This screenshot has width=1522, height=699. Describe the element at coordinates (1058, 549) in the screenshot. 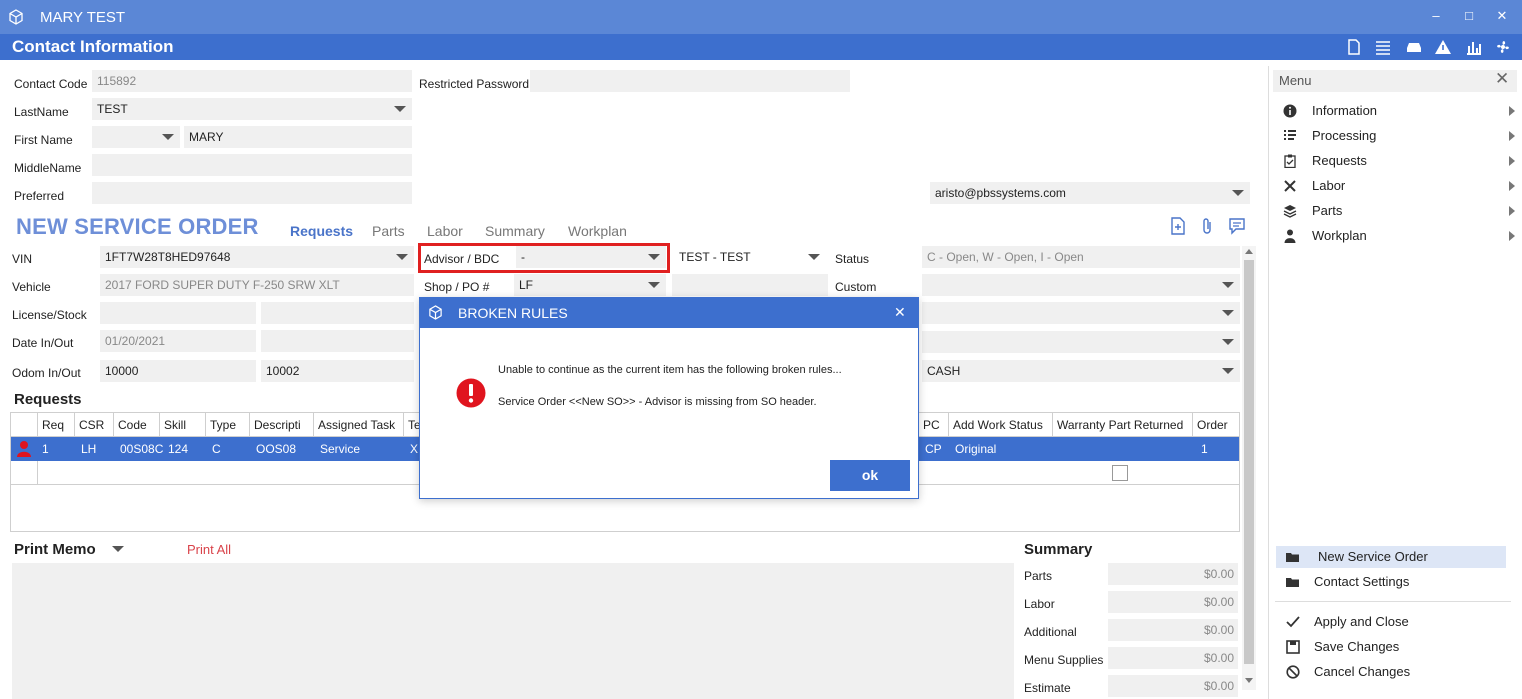

I see `summary-title: Summary` at that location.